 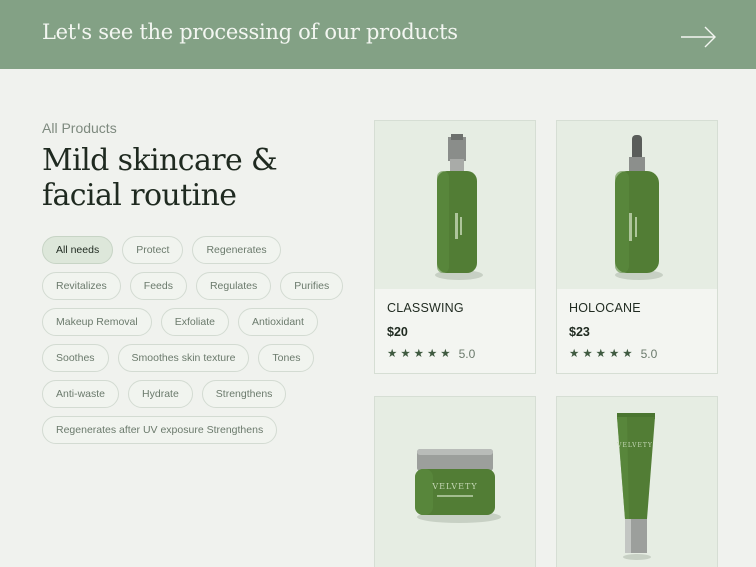 I want to click on filter-chip-row: All needs Protect Regenerates, so click(x=192, y=250).